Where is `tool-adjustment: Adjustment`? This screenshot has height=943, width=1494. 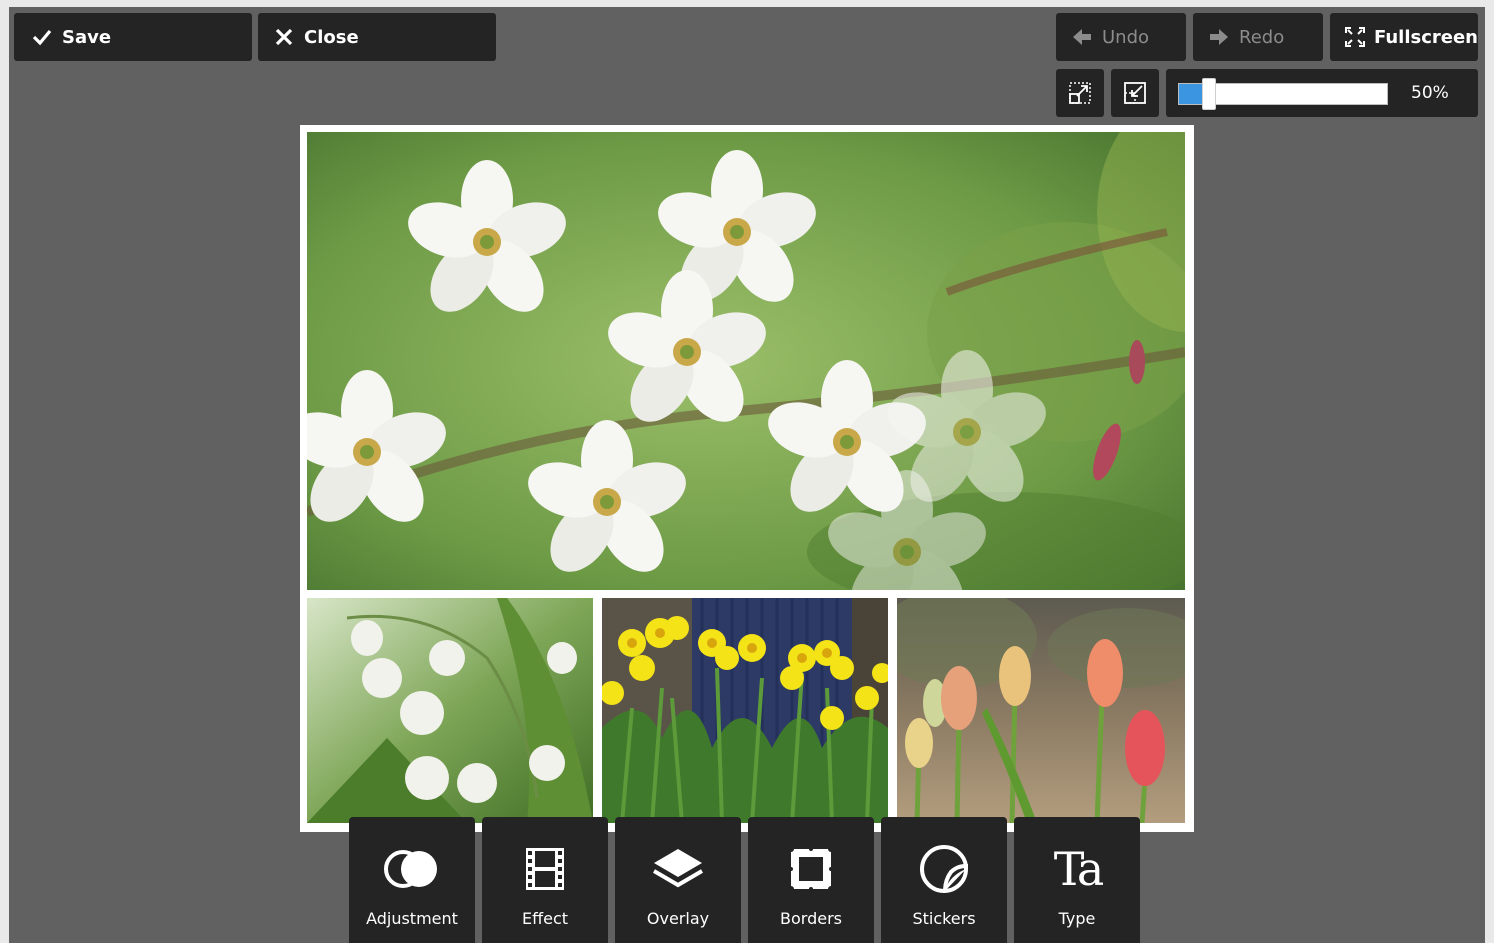 tool-adjustment: Adjustment is located at coordinates (412, 880).